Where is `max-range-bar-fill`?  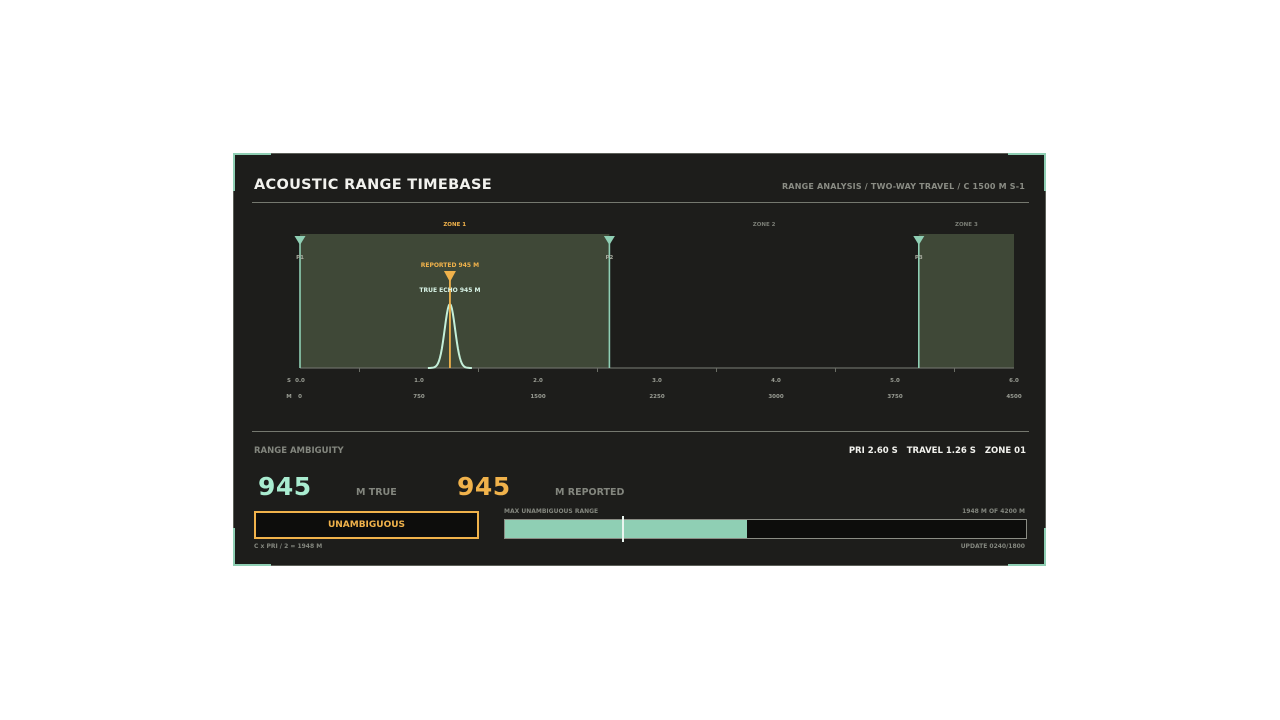 max-range-bar-fill is located at coordinates (626, 529).